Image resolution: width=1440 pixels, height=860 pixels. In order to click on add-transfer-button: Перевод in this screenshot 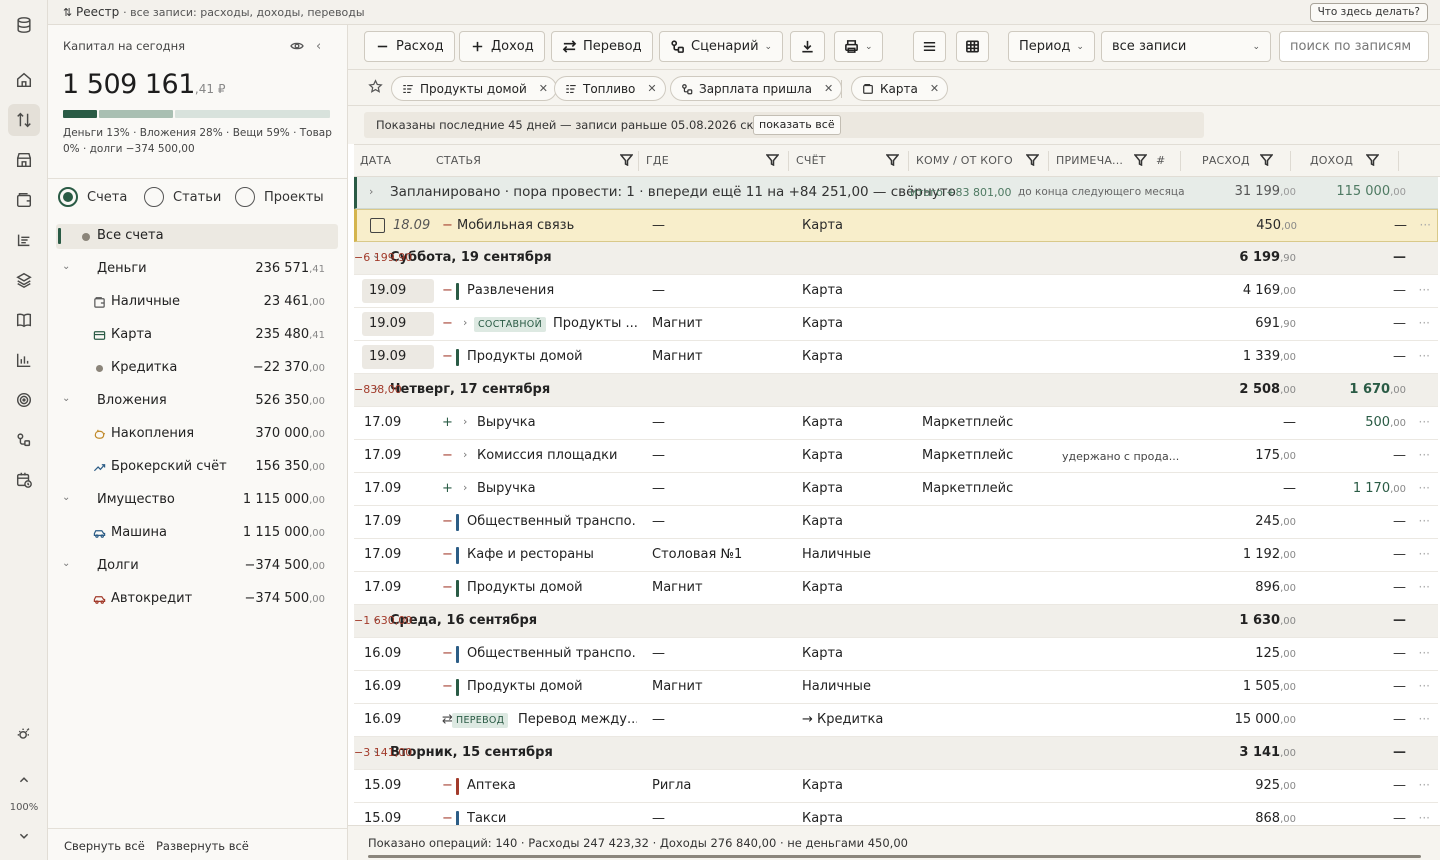, I will do `click(602, 46)`.